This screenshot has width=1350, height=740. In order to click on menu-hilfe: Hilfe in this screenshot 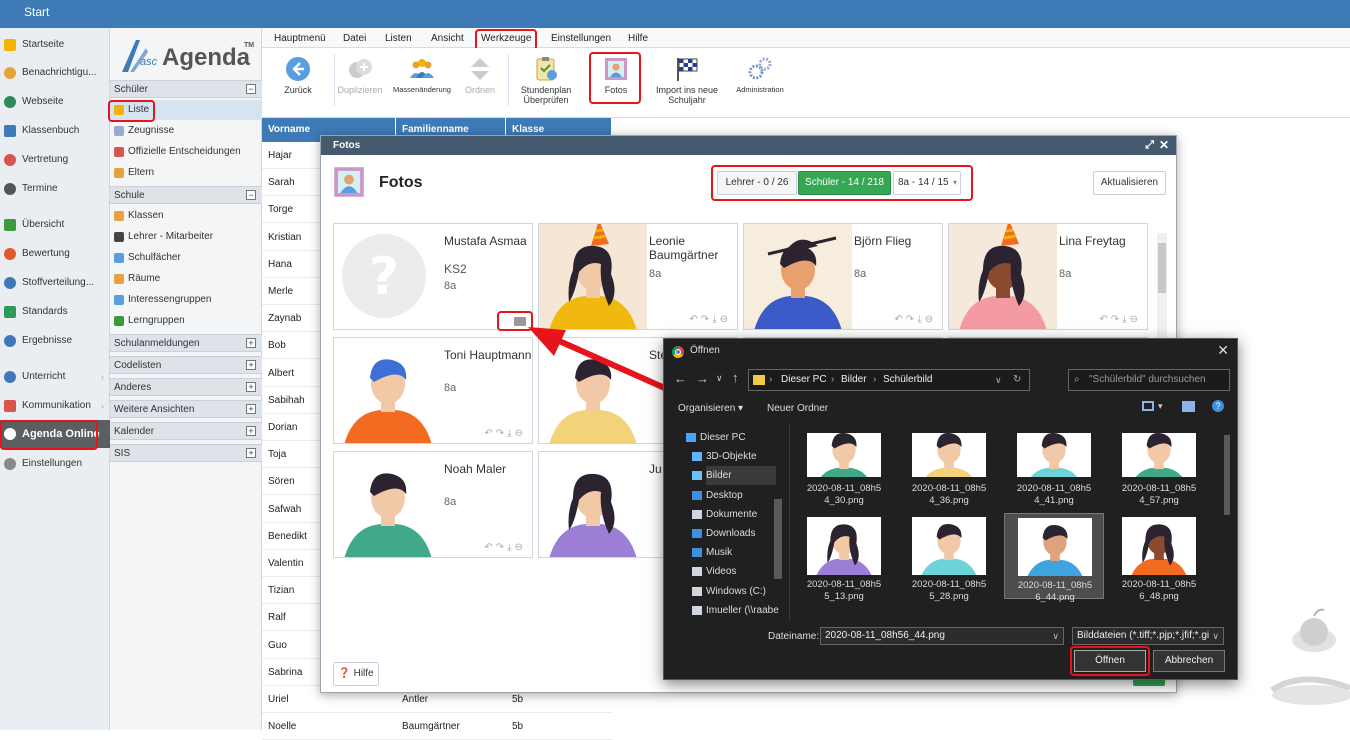, I will do `click(638, 38)`.